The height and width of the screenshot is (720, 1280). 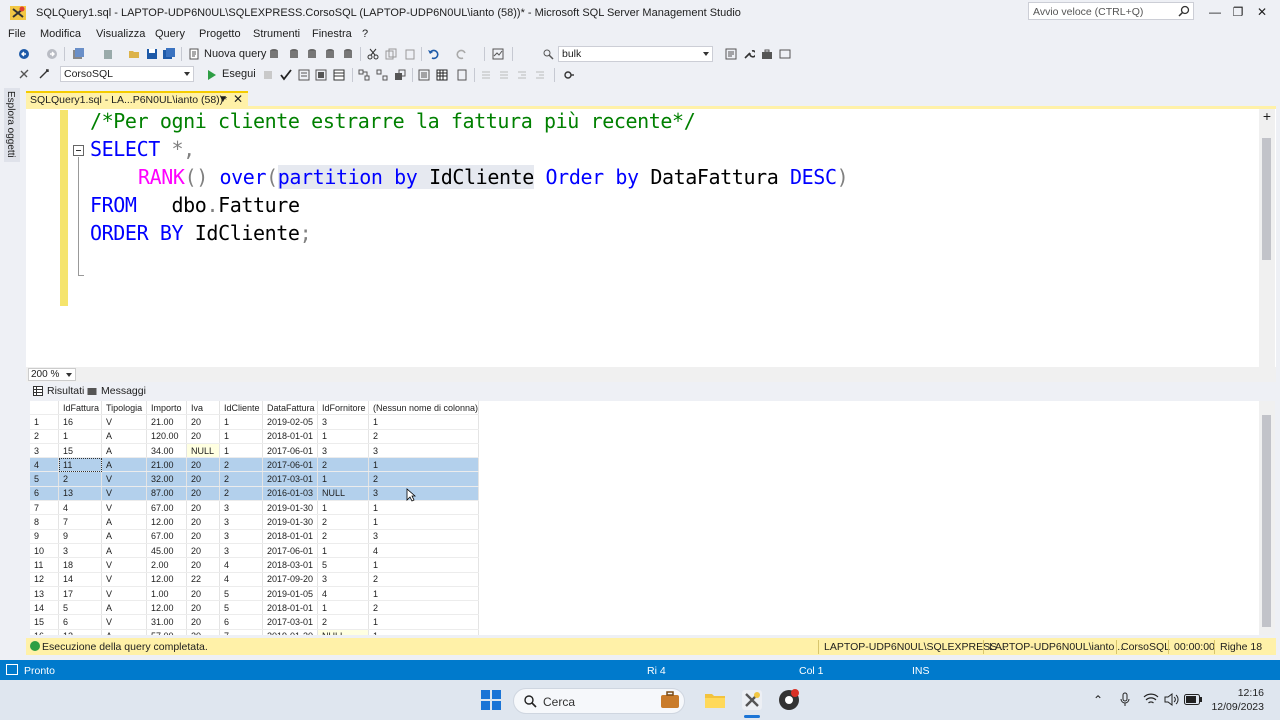 I want to click on battery-icon, so click(x=1193, y=699).